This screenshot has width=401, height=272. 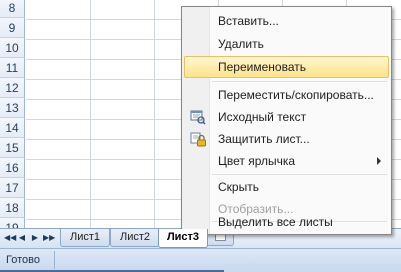 I want to click on row-header: 18, so click(x=12, y=208).